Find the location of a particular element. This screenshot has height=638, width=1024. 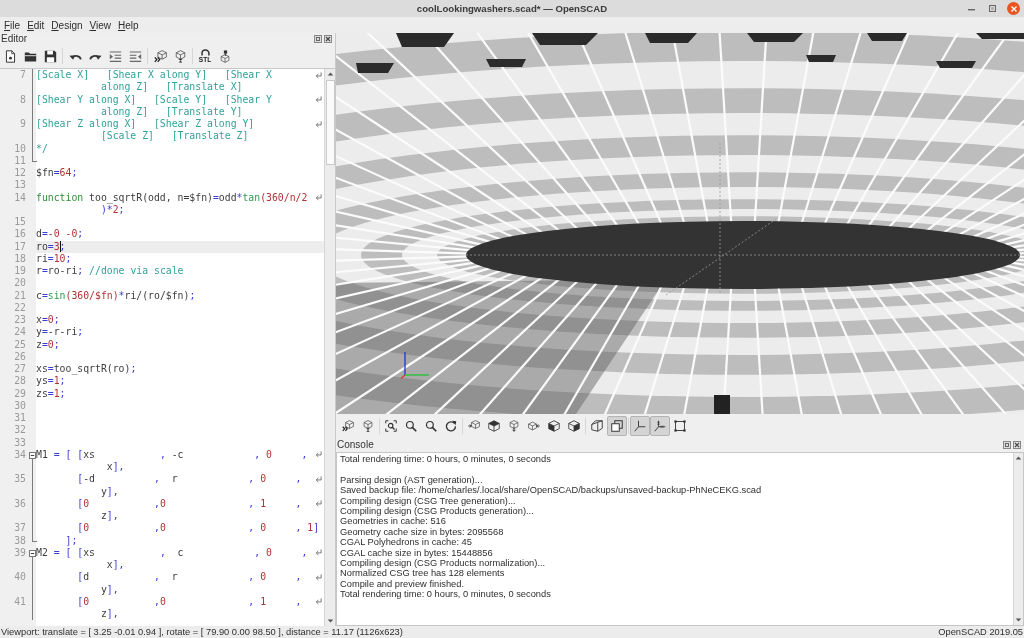

console-line: Compile and preview finished. is located at coordinates (403, 584).